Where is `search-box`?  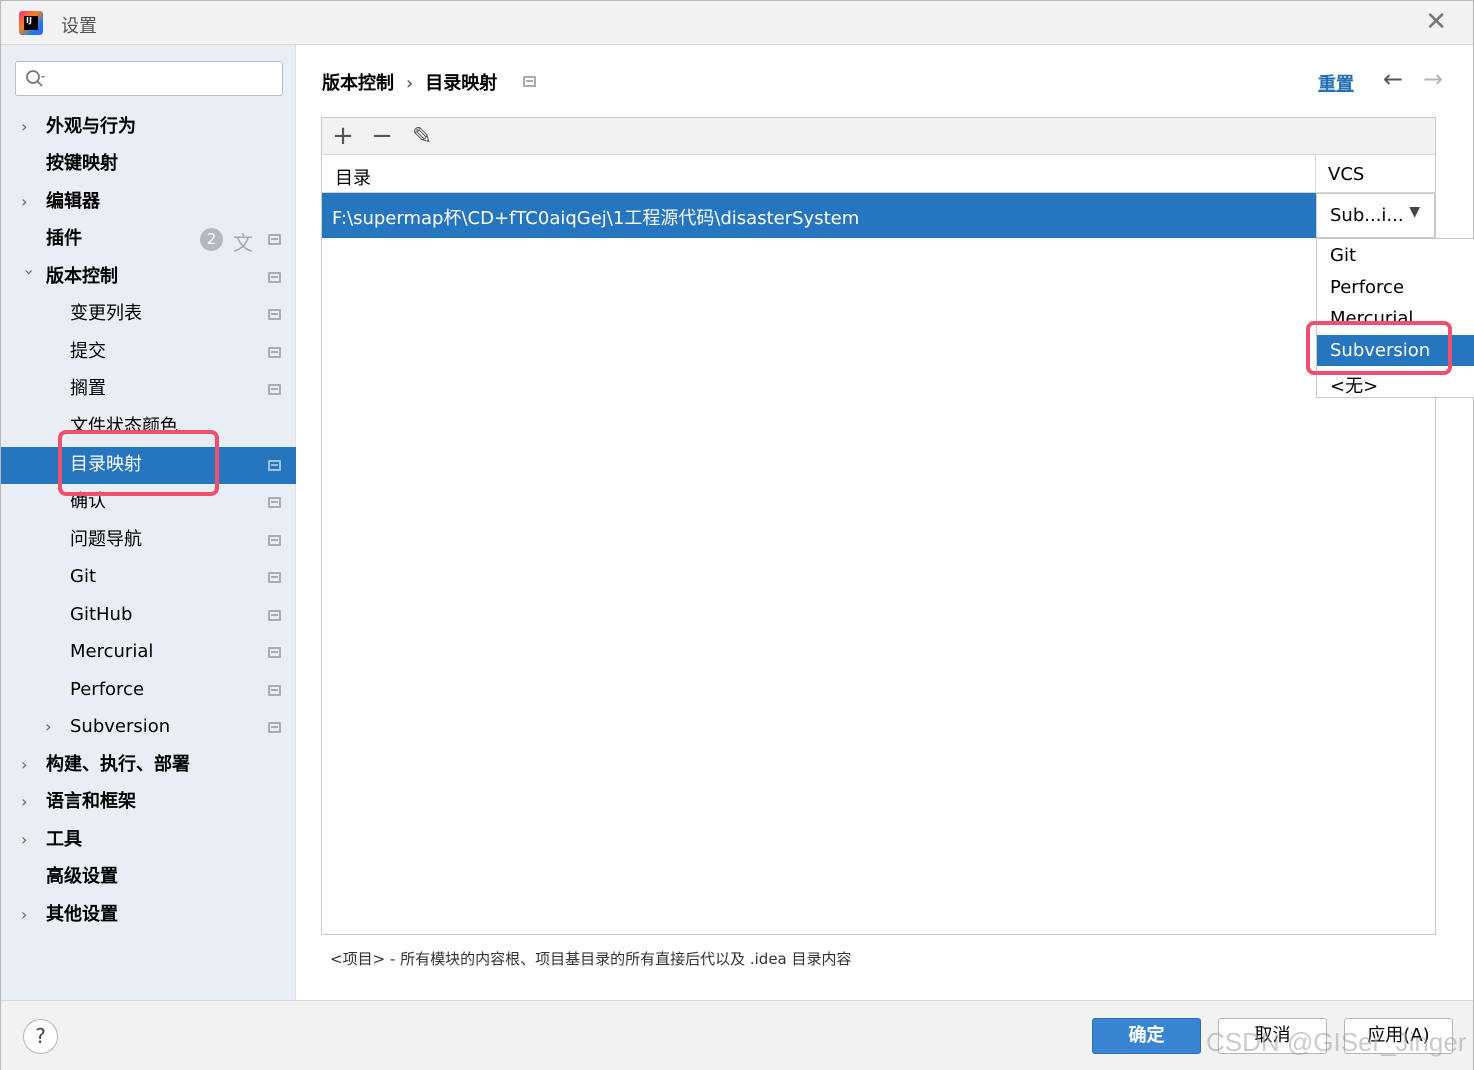
search-box is located at coordinates (149, 78).